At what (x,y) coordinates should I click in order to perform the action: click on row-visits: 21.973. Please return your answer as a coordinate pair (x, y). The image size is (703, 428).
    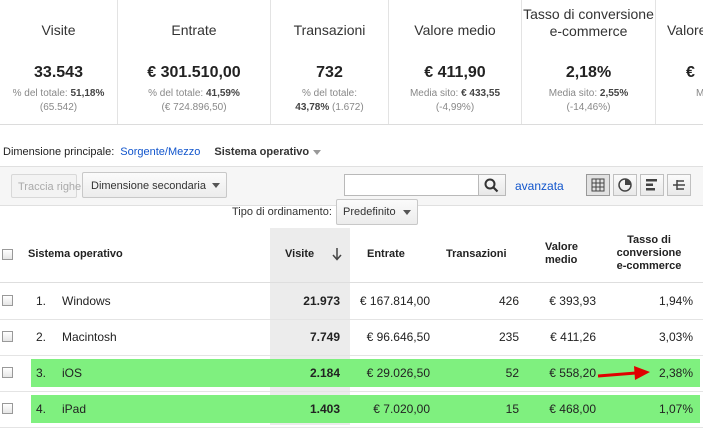
    Looking at the image, I should click on (321, 301).